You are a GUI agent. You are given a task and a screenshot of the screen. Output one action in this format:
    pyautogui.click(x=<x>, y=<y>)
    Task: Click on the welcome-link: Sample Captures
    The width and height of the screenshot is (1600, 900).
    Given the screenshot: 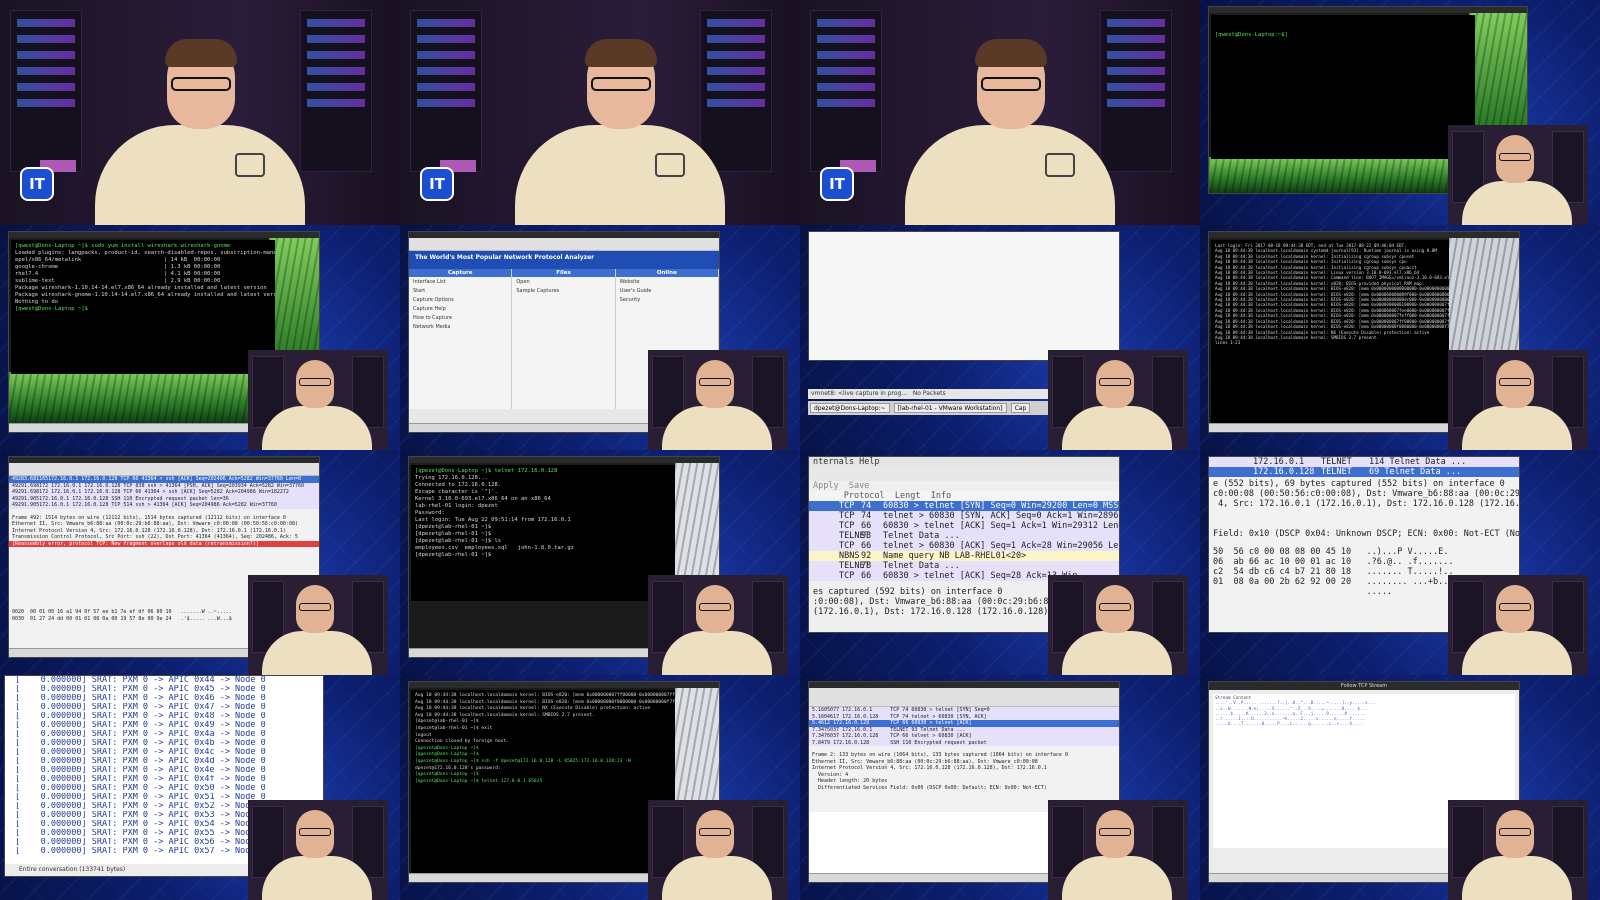 What is the action you would take?
    pyautogui.click(x=563, y=291)
    